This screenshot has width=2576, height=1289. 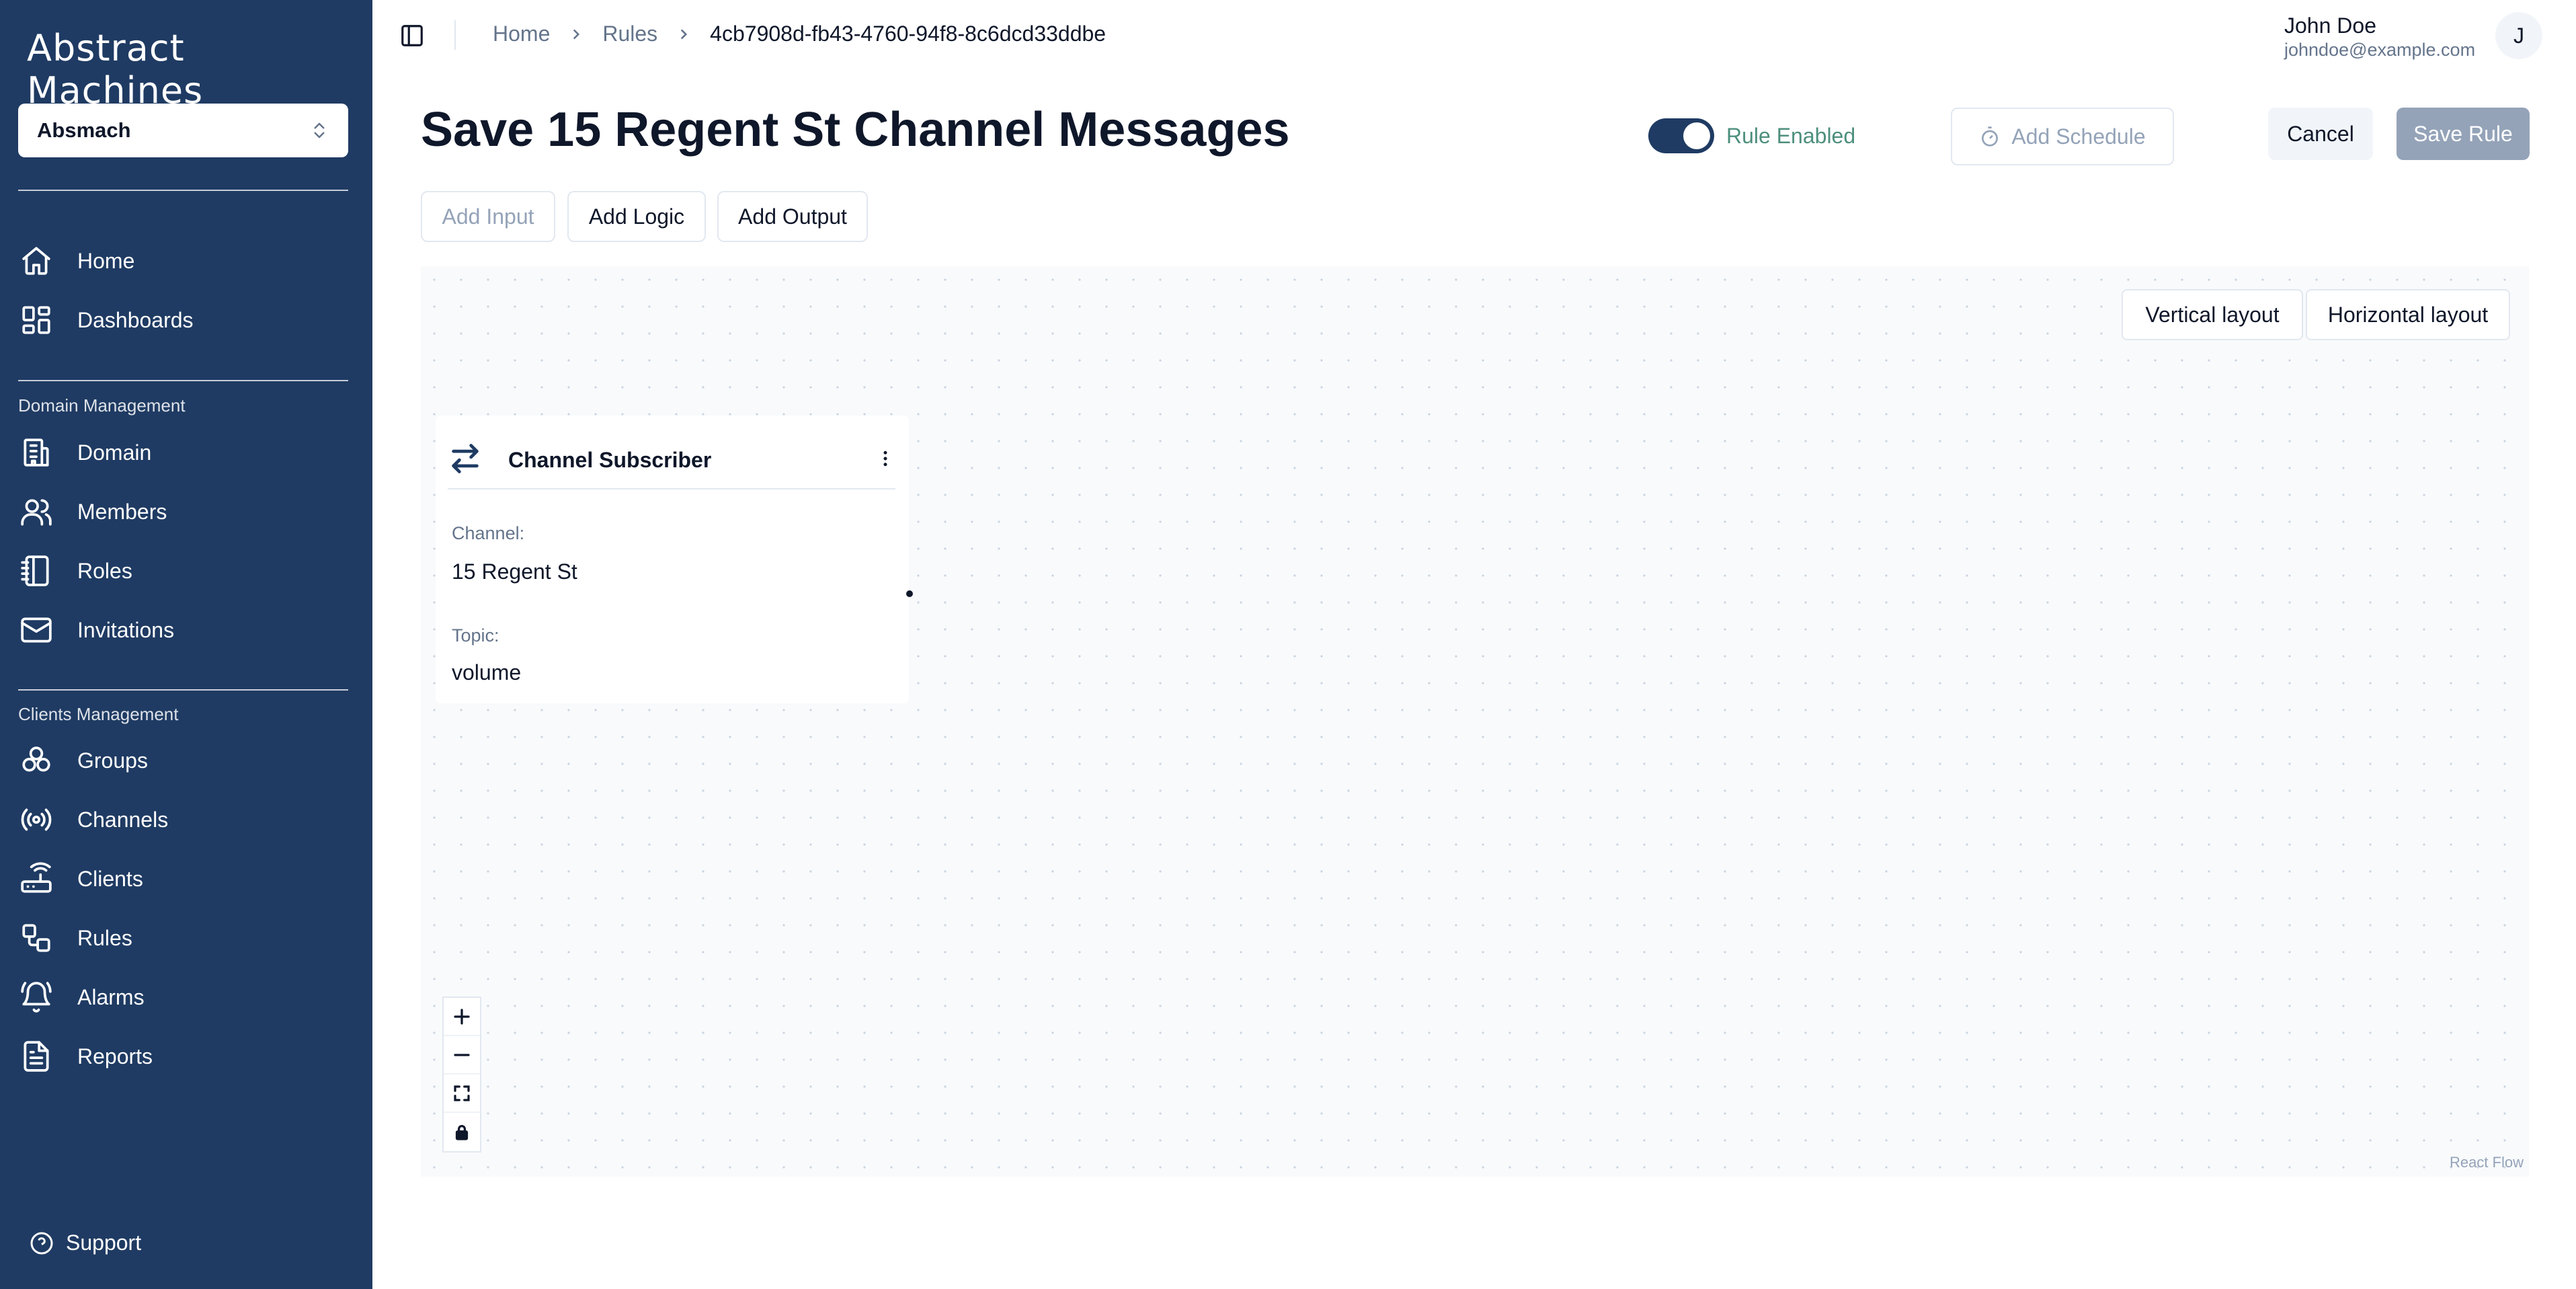 I want to click on topic-value: volume, so click(x=487, y=672).